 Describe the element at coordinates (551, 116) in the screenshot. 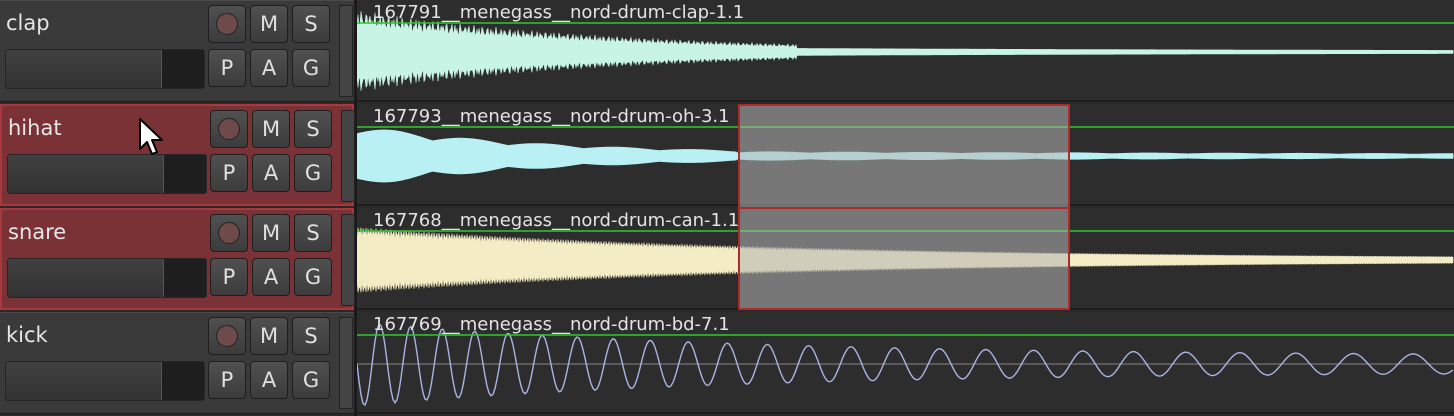

I see `region-name: 167793__menegass__nord-drum-oh-3.1` at that location.